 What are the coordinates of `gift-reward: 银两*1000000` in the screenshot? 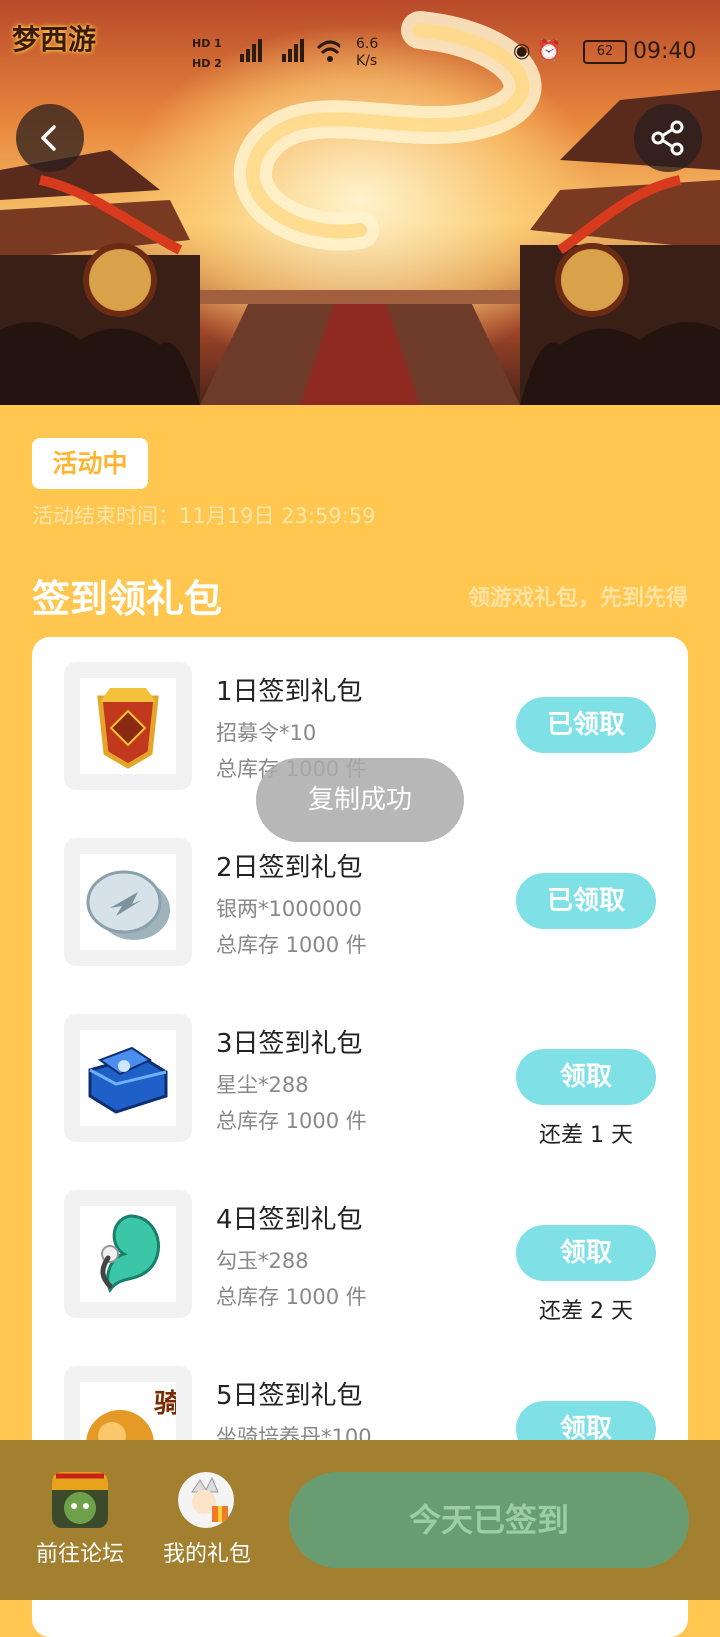 It's located at (289, 909).